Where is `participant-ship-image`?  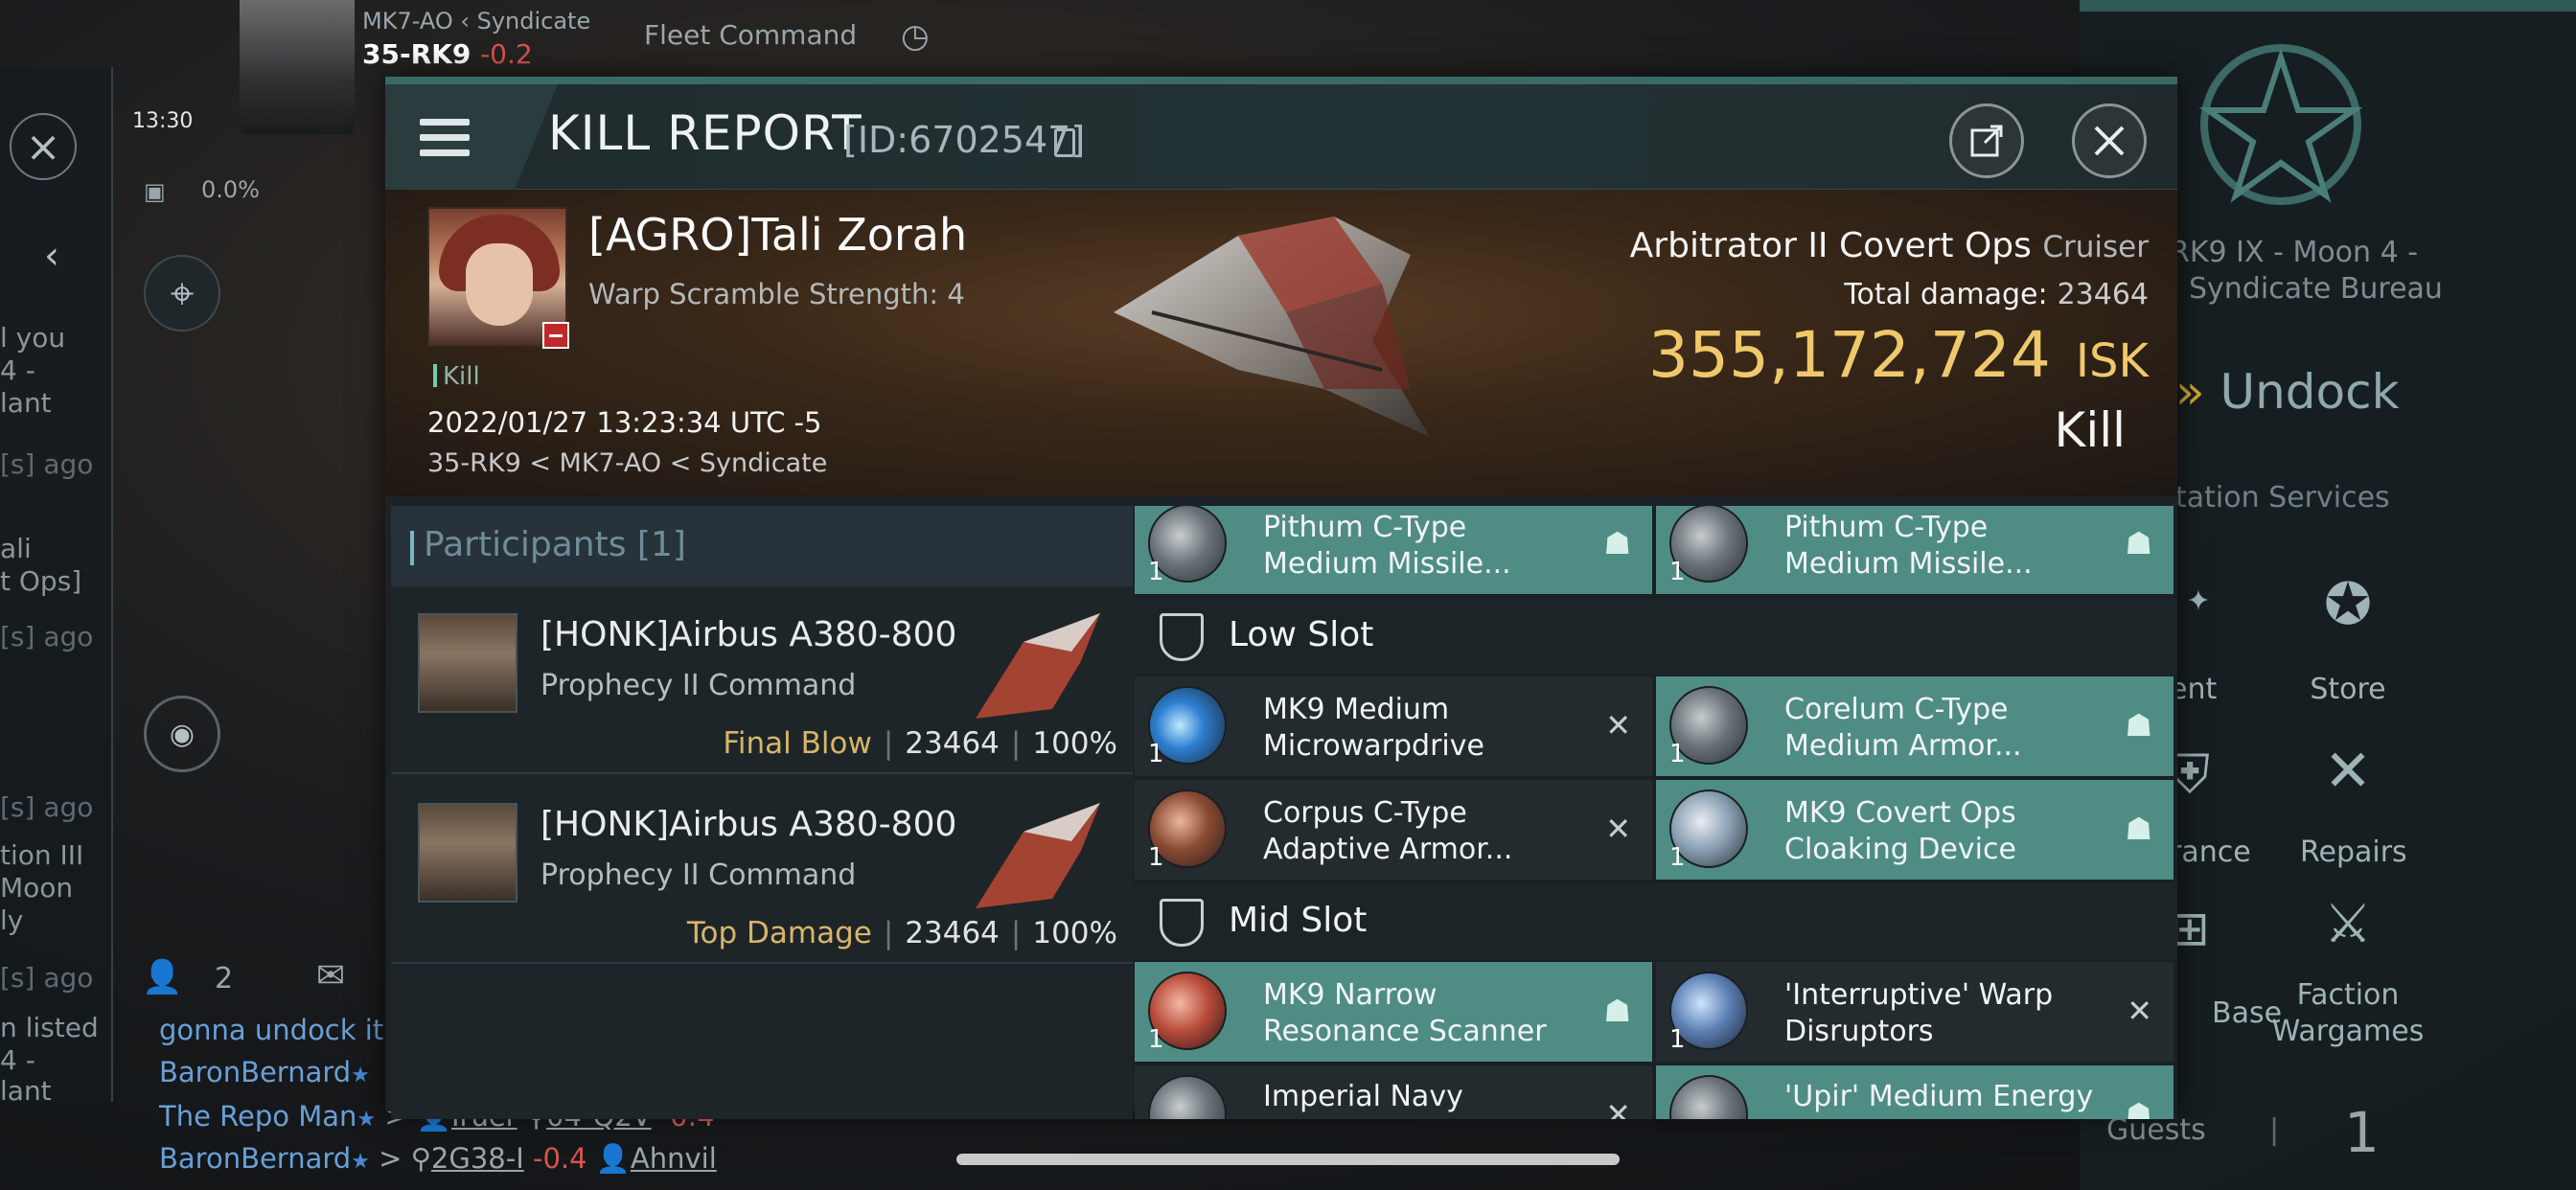
participant-ship-image is located at coordinates (1038, 856).